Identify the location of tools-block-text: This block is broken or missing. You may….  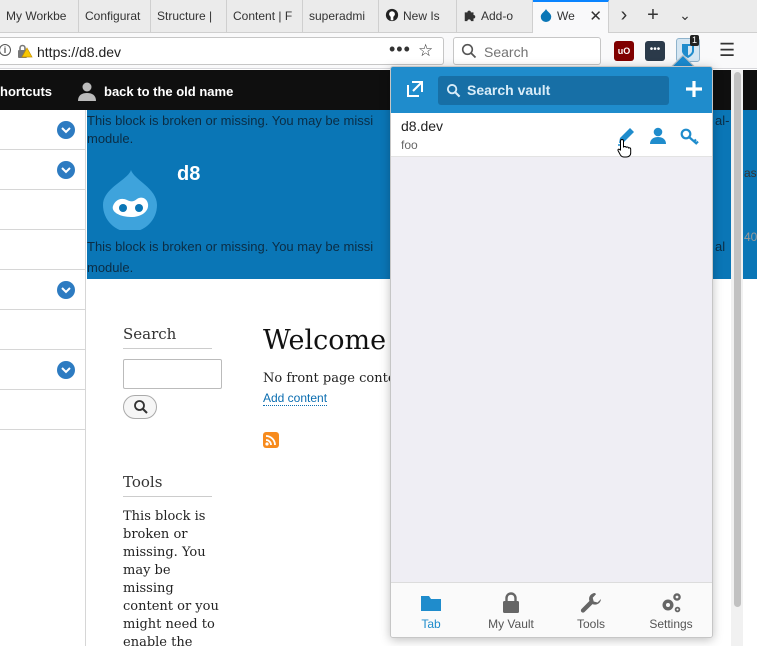
(171, 577).